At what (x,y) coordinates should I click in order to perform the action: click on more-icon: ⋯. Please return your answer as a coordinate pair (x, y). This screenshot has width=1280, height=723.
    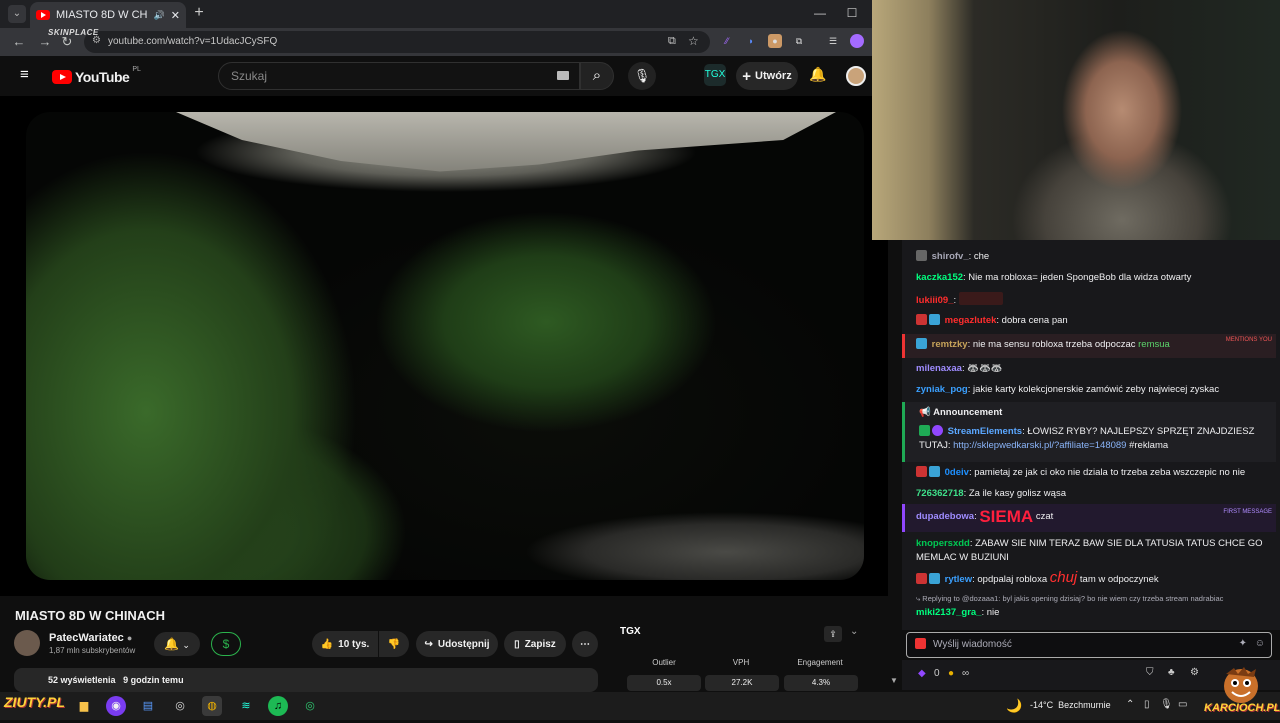
    Looking at the image, I should click on (585, 644).